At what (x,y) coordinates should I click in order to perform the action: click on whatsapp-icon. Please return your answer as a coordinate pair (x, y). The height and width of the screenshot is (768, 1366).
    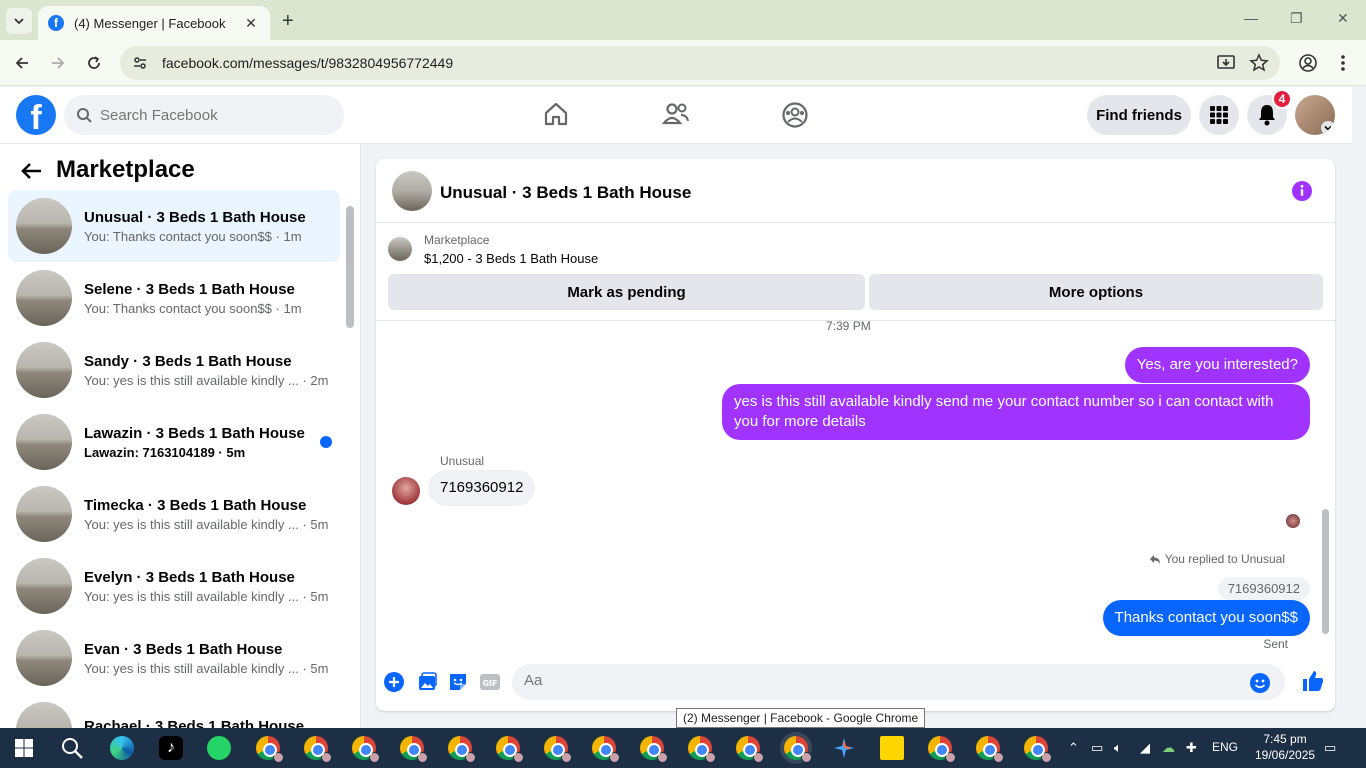
    Looking at the image, I should click on (219, 748).